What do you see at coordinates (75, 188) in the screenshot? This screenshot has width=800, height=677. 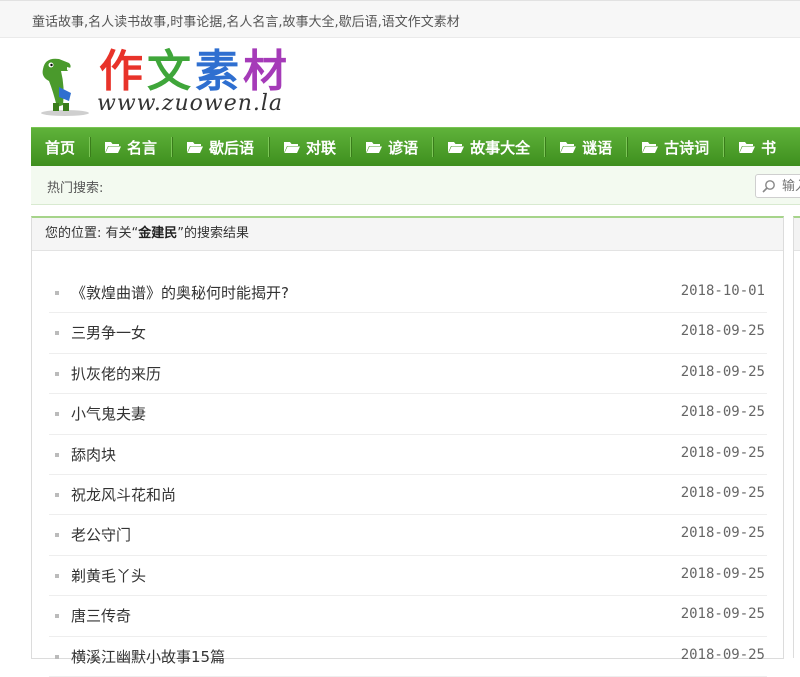 I see `hot-search-label: 热门搜索:` at bounding box center [75, 188].